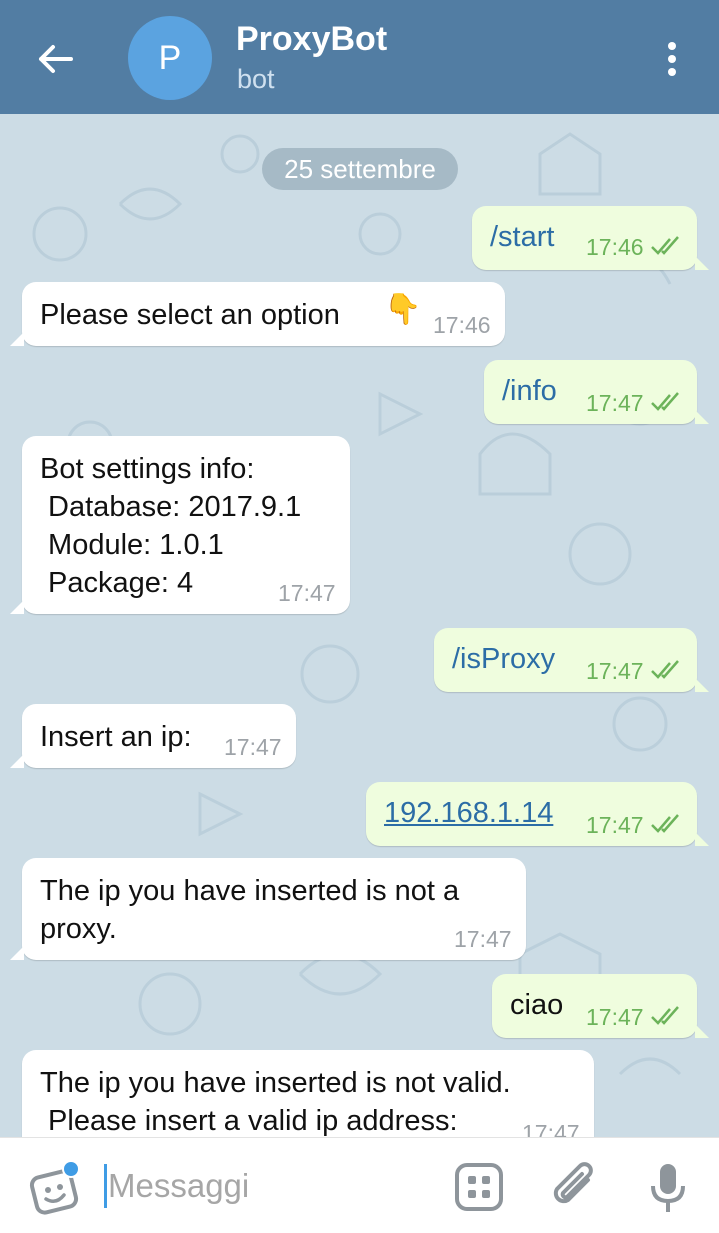 This screenshot has width=719, height=1233. I want to click on message-text-line: proxy., so click(78, 929).